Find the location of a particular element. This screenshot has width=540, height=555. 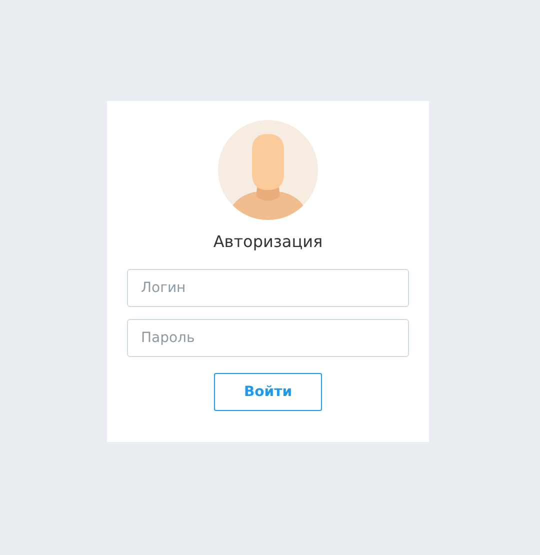

avatar-icon is located at coordinates (268, 170).